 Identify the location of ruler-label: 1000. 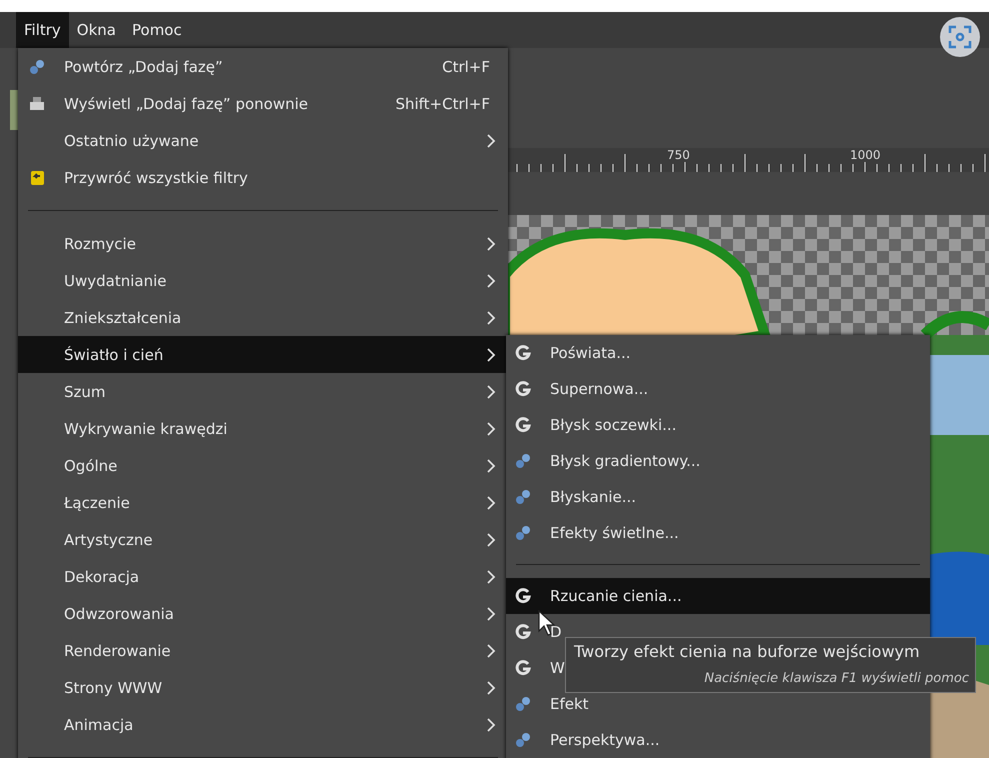
(864, 155).